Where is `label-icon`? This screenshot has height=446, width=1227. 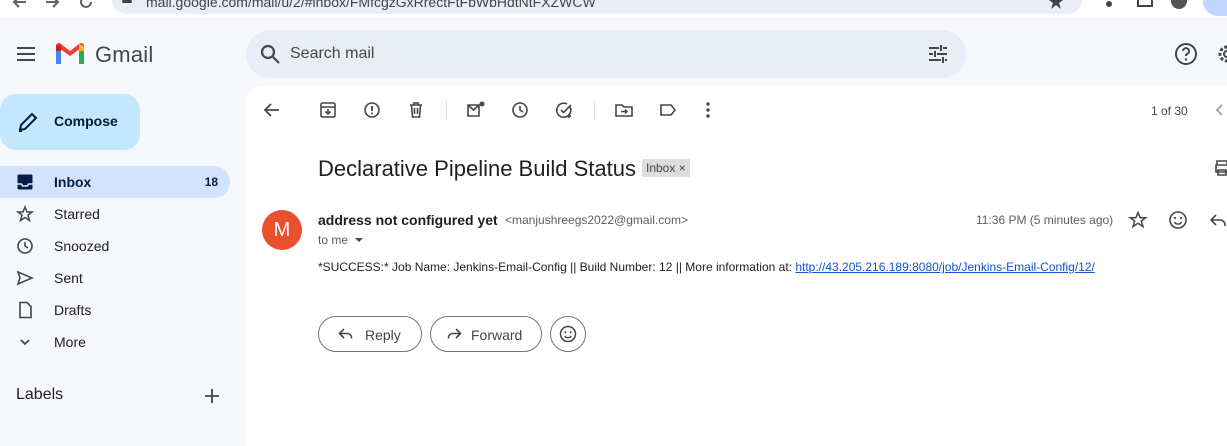 label-icon is located at coordinates (668, 110).